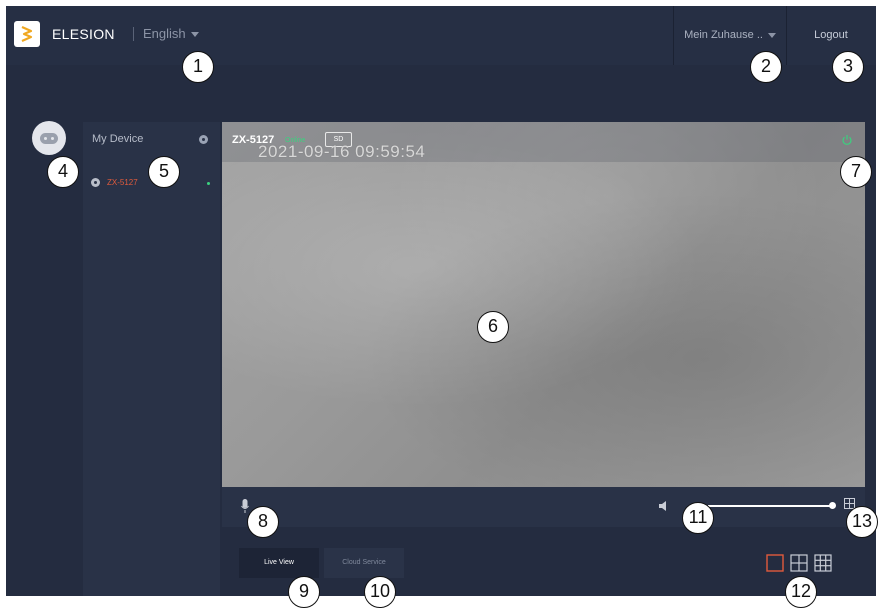  I want to click on language-selector: English, so click(171, 33).